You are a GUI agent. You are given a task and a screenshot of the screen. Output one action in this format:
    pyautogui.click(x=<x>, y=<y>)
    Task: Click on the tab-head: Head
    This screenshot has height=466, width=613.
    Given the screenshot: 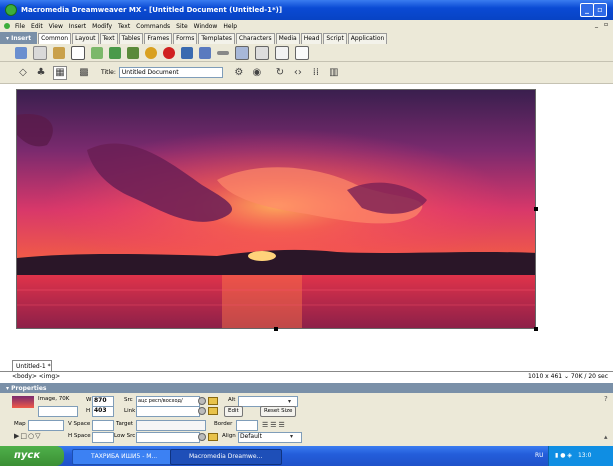 What is the action you would take?
    pyautogui.click(x=311, y=38)
    